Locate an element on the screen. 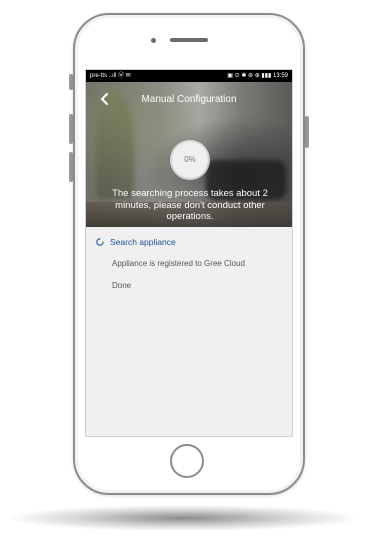 The height and width of the screenshot is (536, 366). floor-shadow is located at coordinates (183, 518).